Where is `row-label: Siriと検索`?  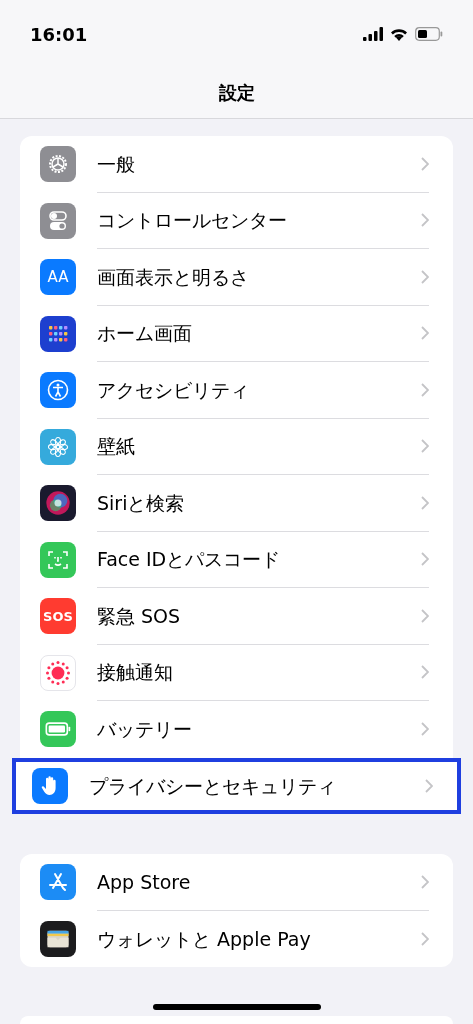 row-label: Siriと検索 is located at coordinates (141, 503).